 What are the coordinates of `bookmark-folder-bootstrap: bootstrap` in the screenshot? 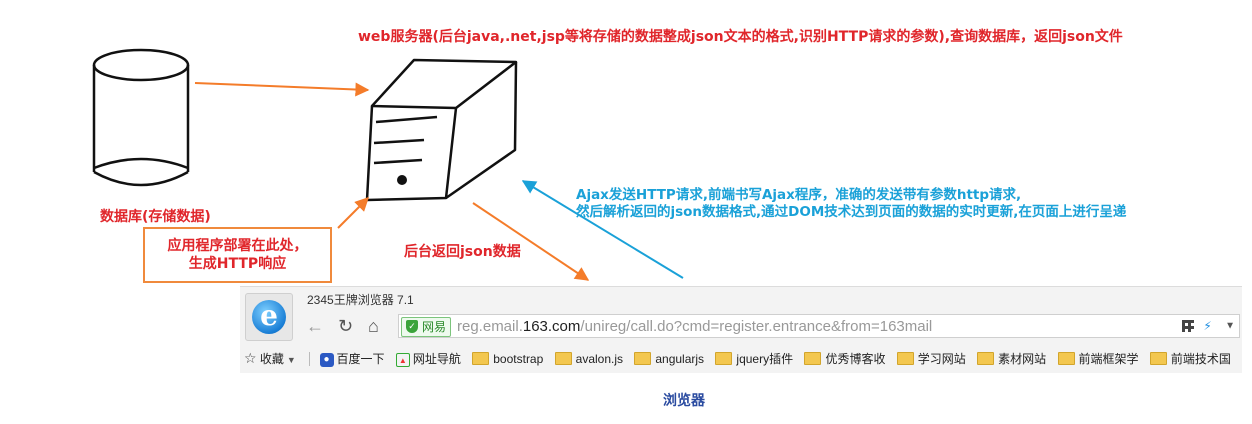 It's located at (507, 359).